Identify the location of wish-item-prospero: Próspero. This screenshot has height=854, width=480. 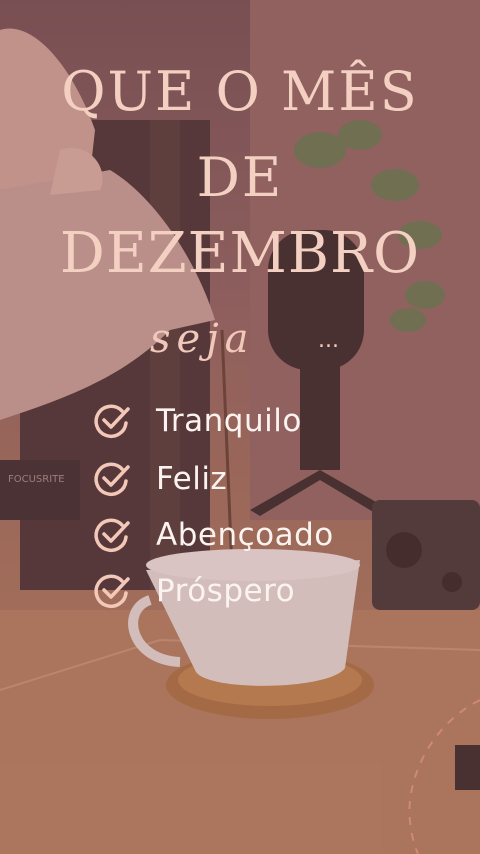
(193, 591).